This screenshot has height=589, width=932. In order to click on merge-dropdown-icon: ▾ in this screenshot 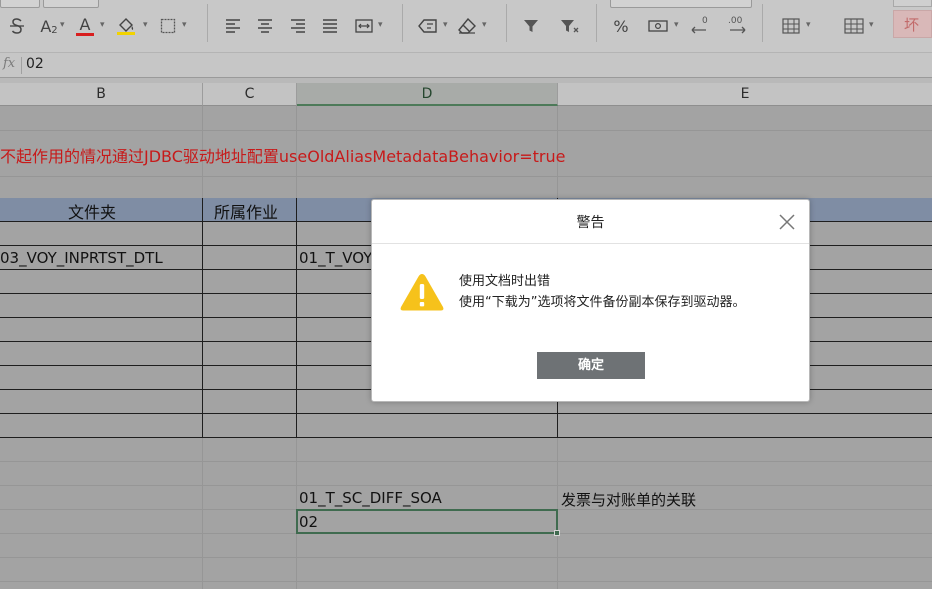, I will do `click(382, 25)`.